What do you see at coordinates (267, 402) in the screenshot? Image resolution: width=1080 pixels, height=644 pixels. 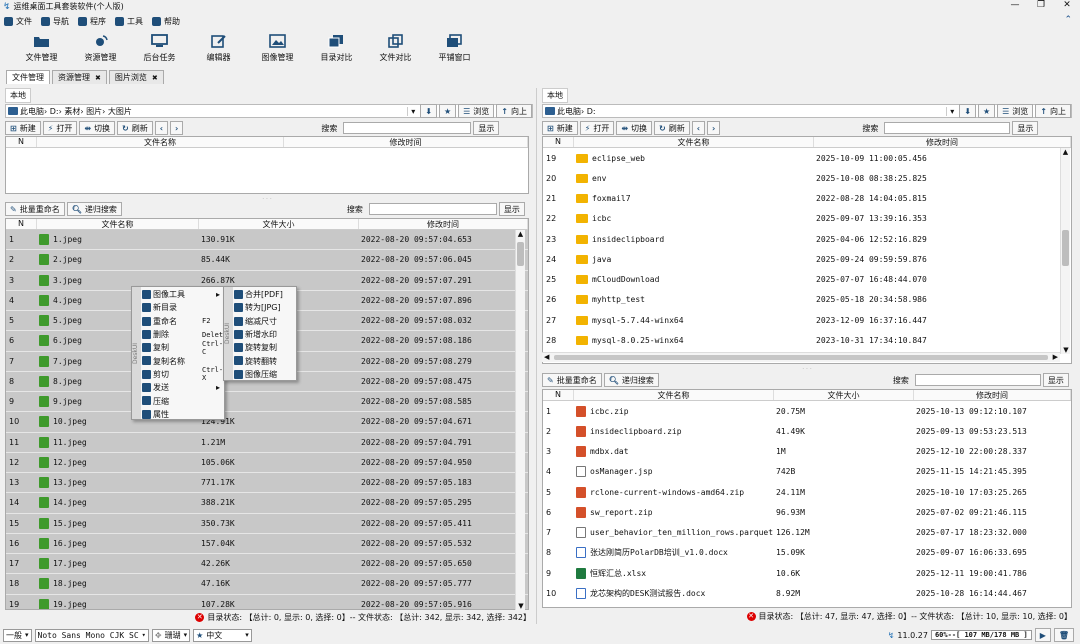 I see `table-row: 9 9.jpeg 2022-08-20 09:57:08.585` at bounding box center [267, 402].